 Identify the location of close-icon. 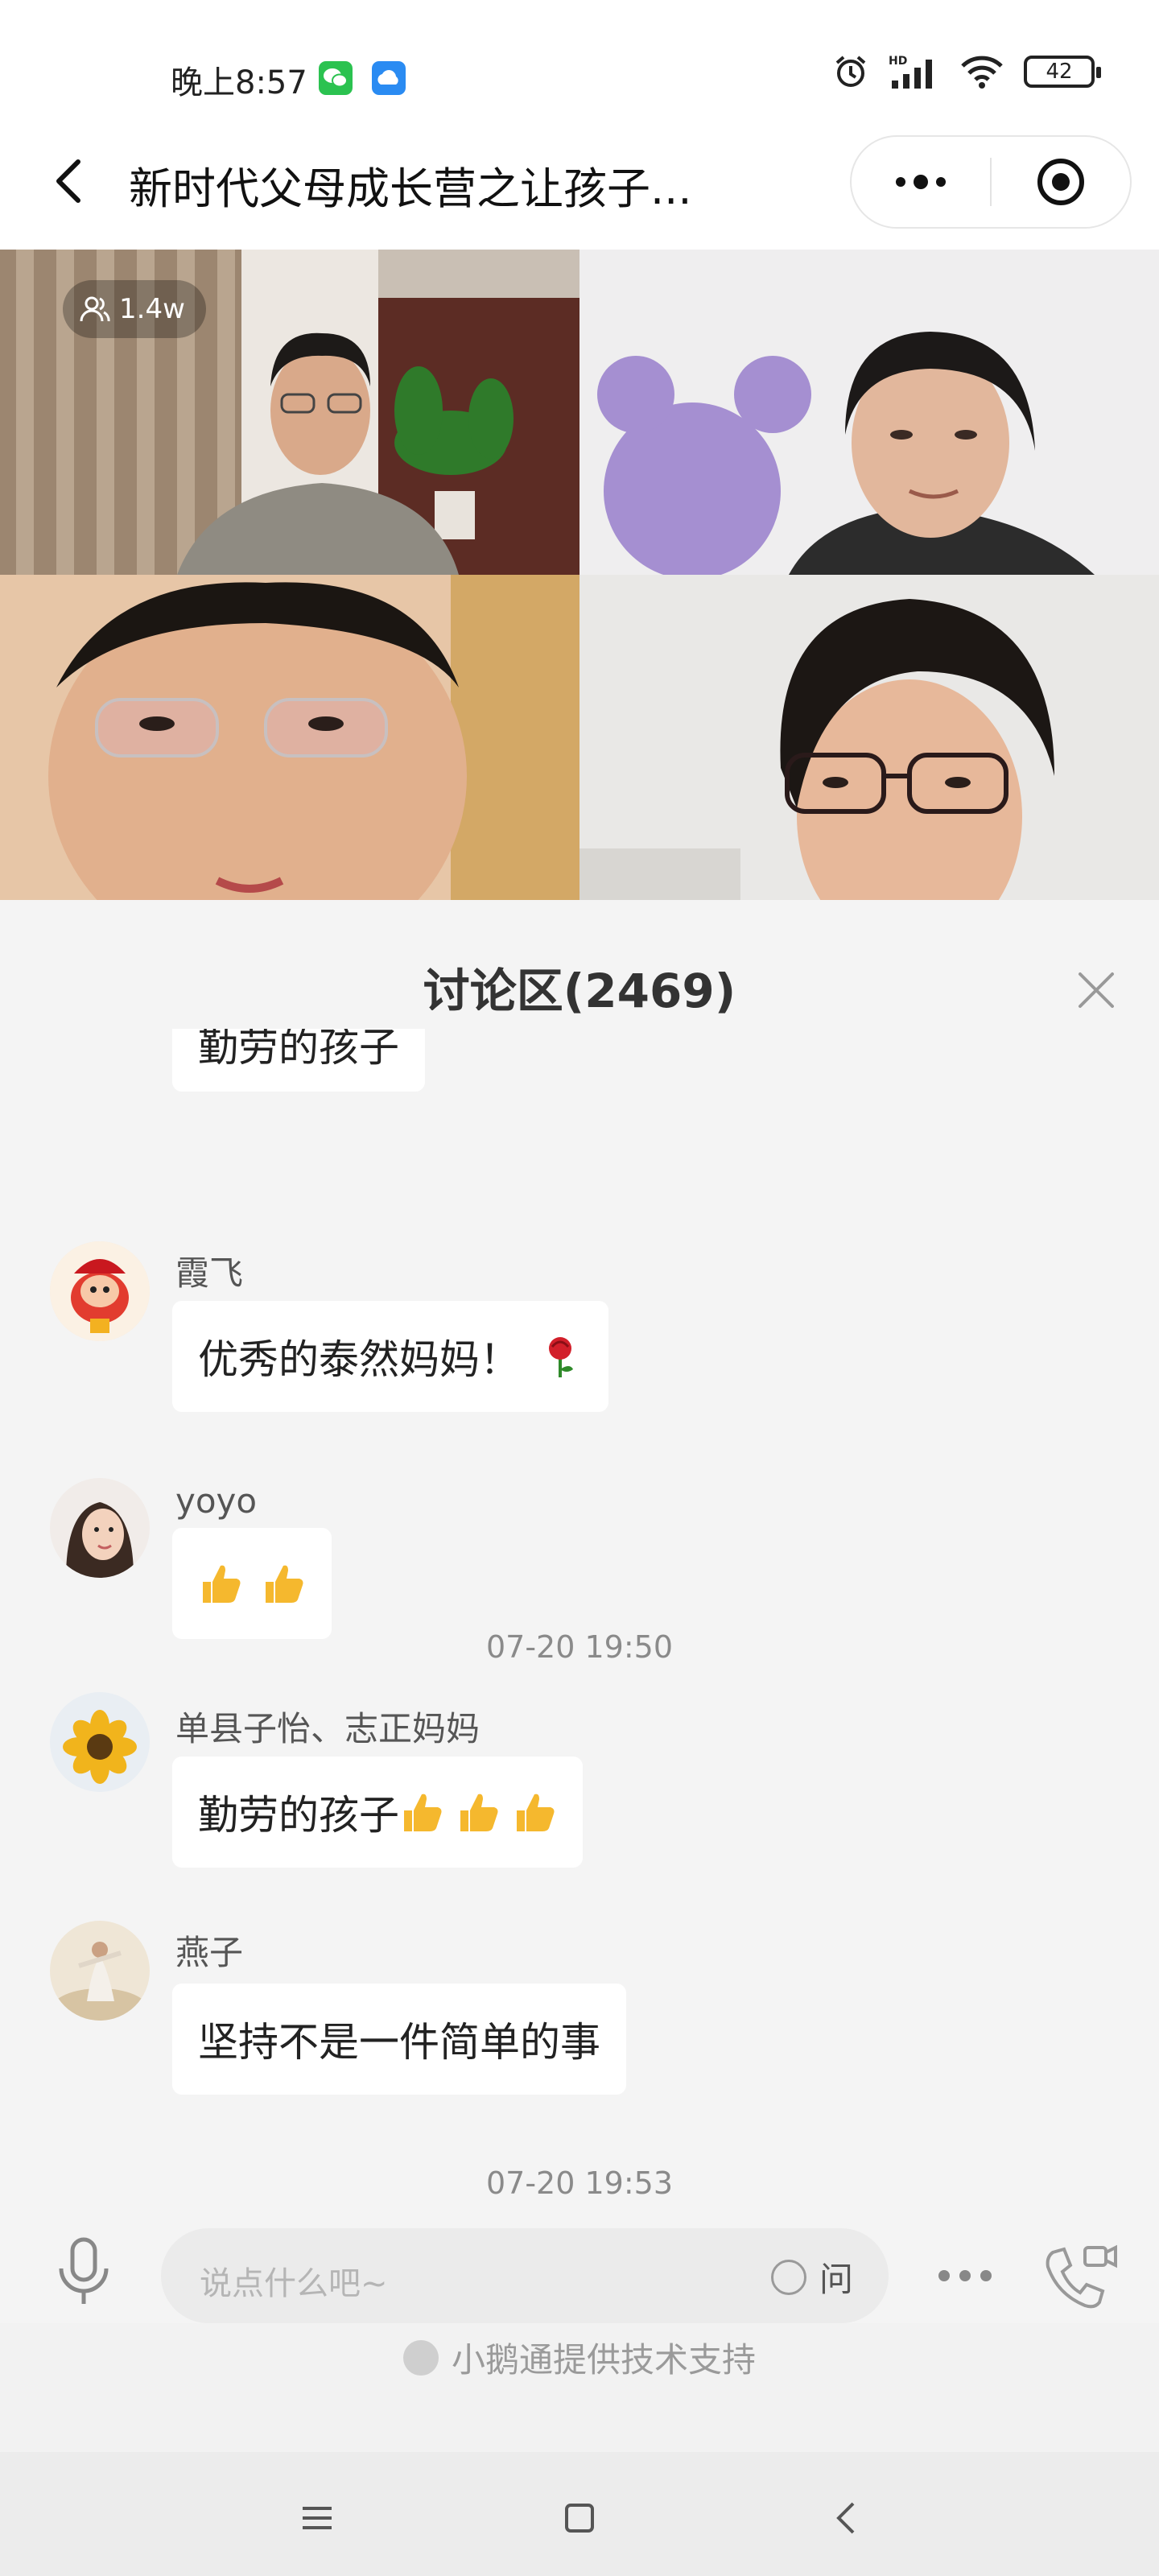
(1096, 990).